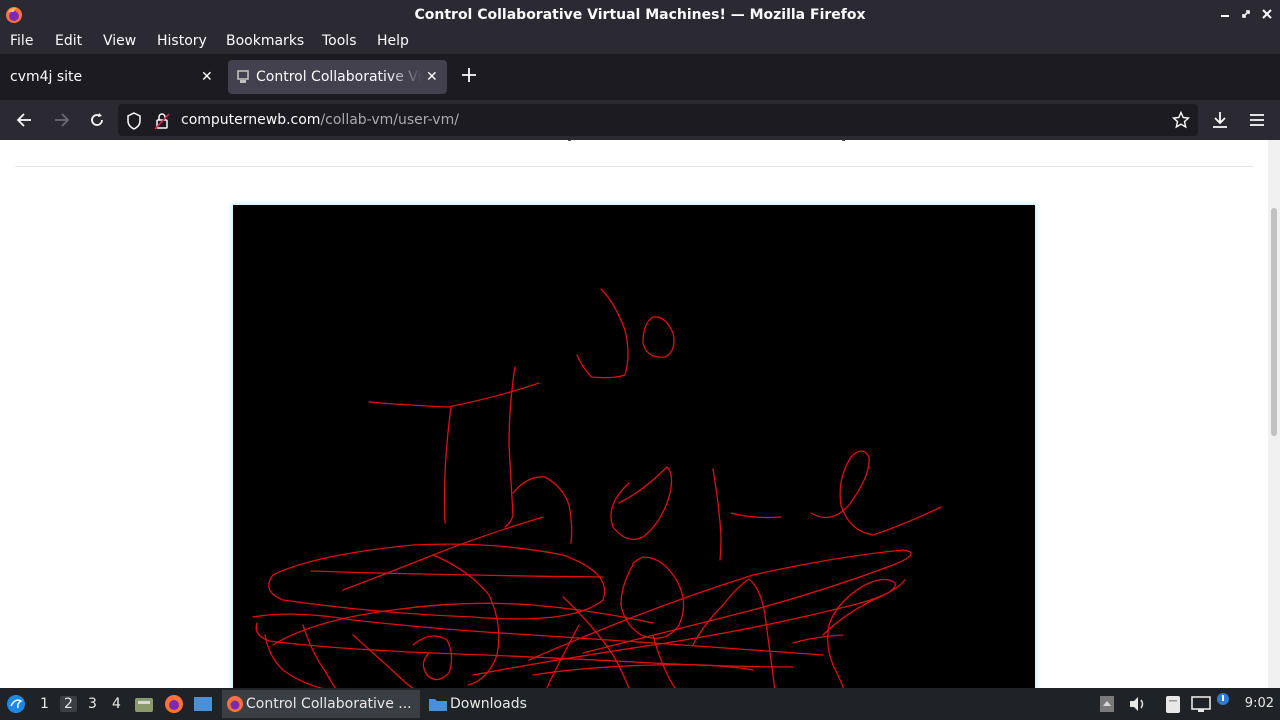  Describe the element at coordinates (469, 77) in the screenshot. I see `new-tab-icon` at that location.